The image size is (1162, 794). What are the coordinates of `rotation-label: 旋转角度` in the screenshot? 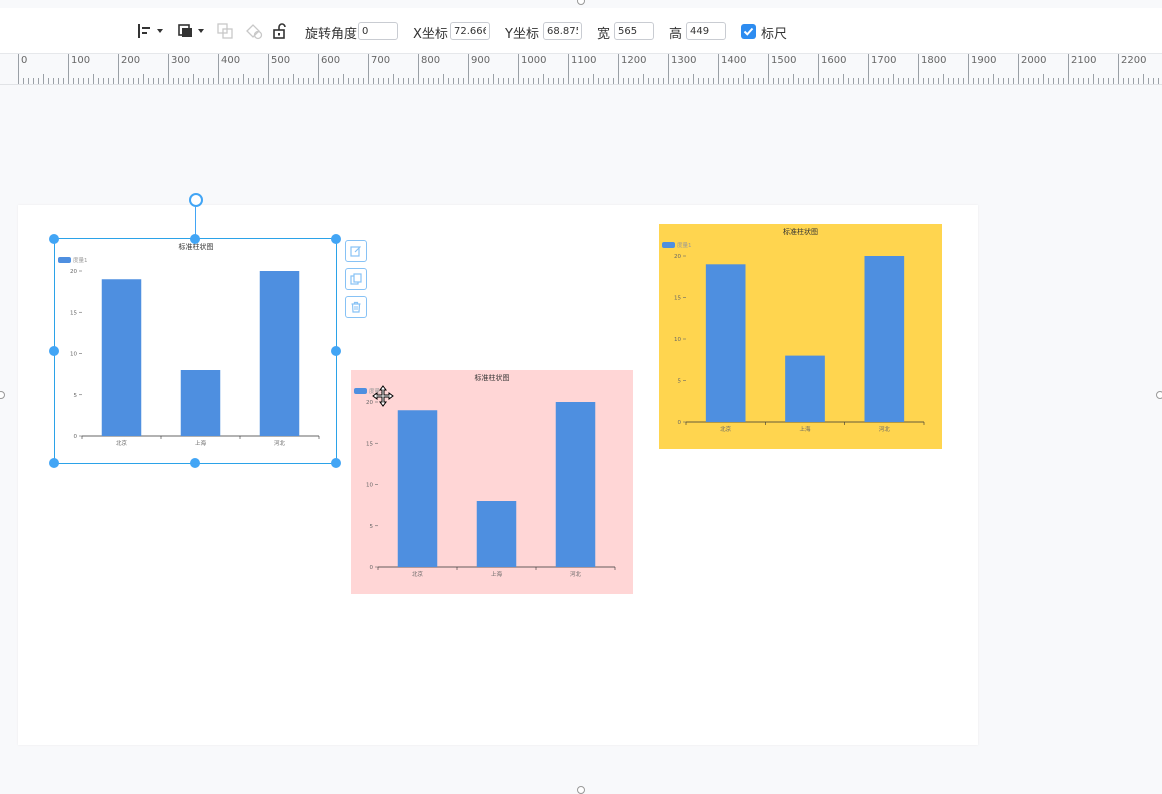 It's located at (331, 34).